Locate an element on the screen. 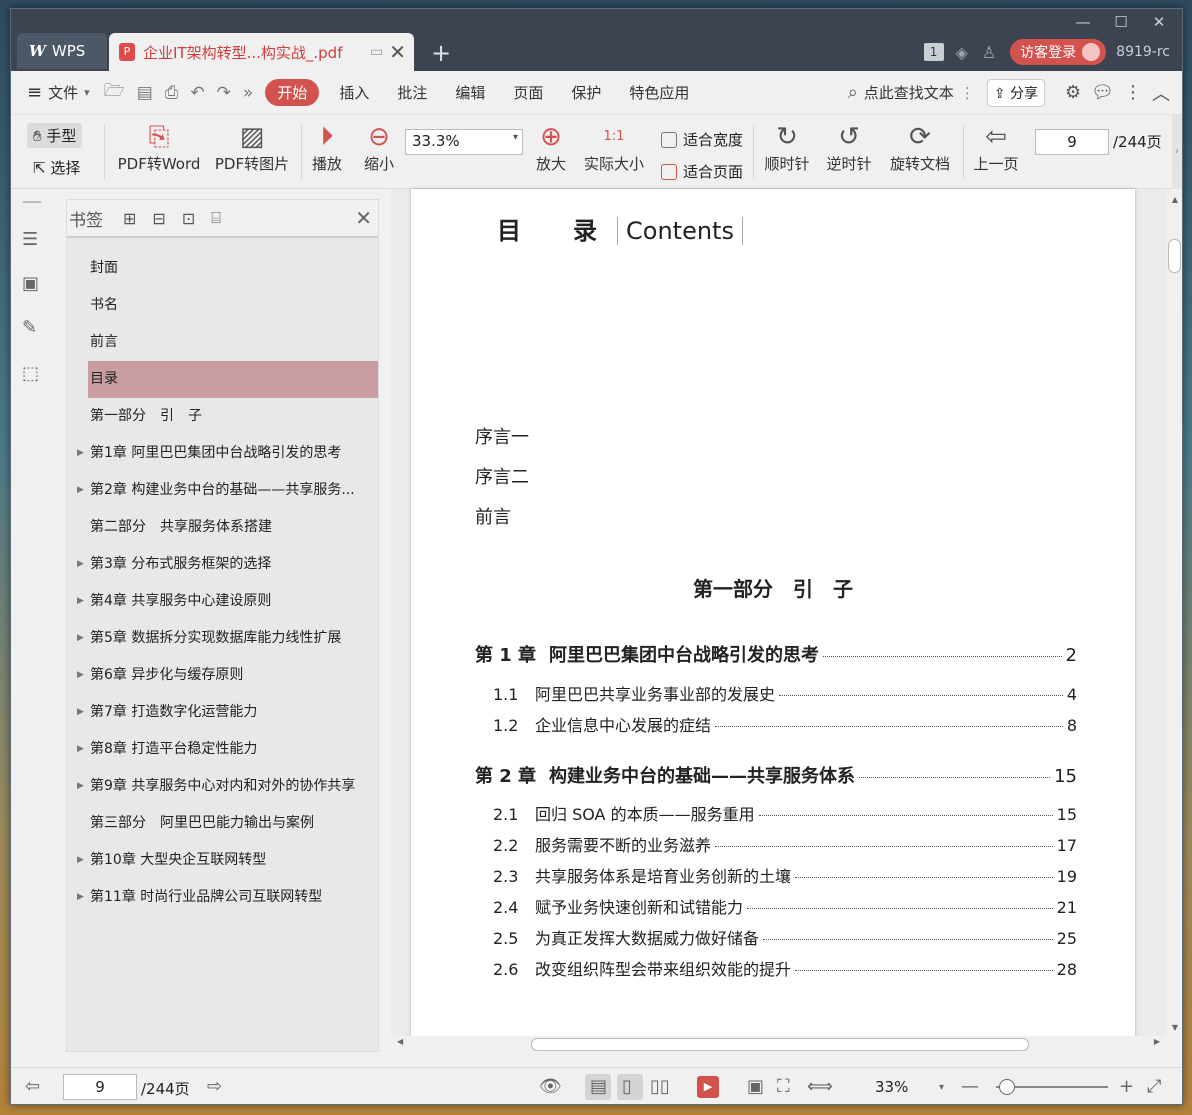 Image resolution: width=1192 pixels, height=1115 pixels. open-folder-icon: 🗁 is located at coordinates (114, 92).